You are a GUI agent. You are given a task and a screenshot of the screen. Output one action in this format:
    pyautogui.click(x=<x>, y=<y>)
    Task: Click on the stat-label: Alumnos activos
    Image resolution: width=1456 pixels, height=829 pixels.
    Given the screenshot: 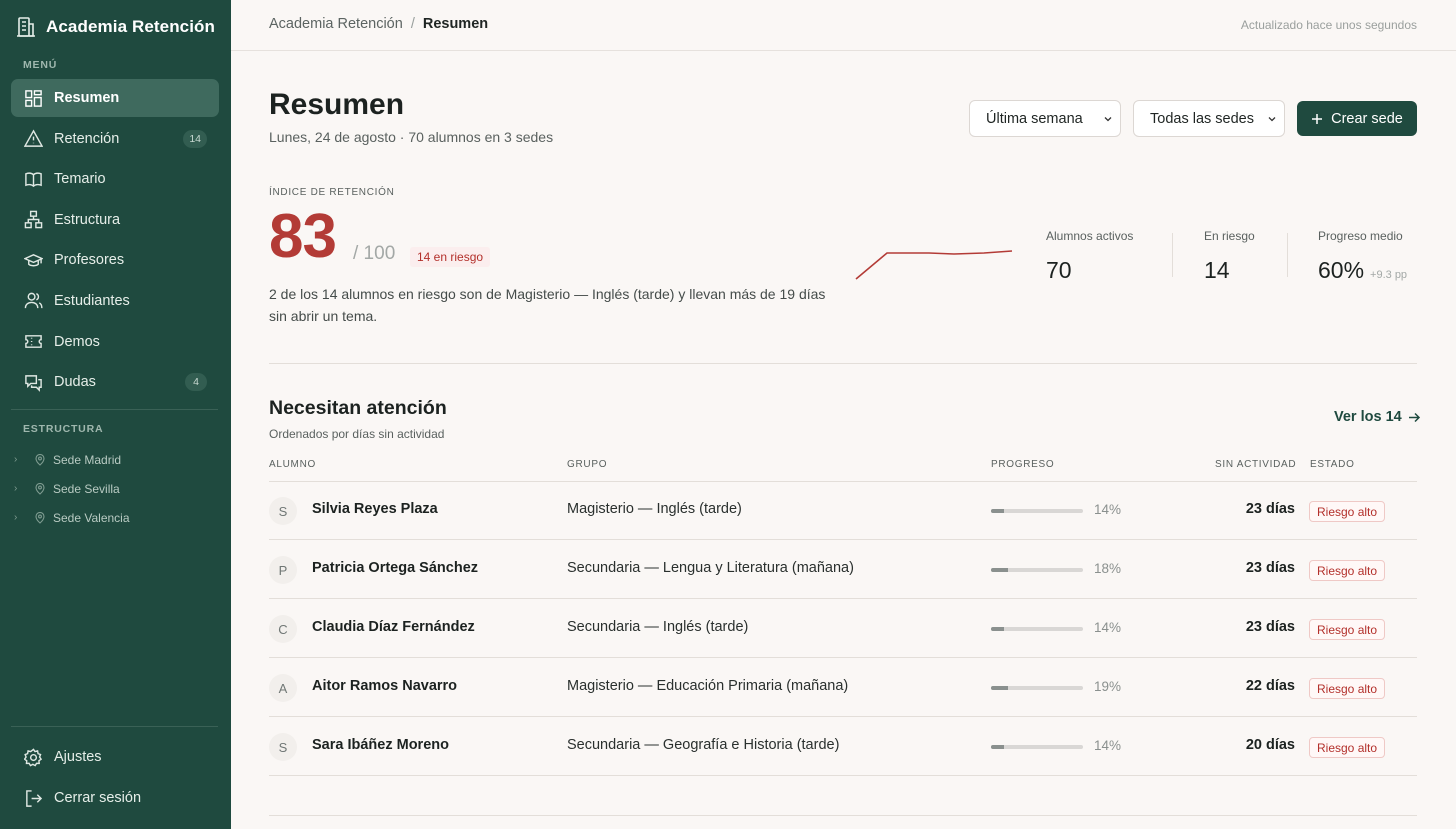 What is the action you would take?
    pyautogui.click(x=1090, y=236)
    